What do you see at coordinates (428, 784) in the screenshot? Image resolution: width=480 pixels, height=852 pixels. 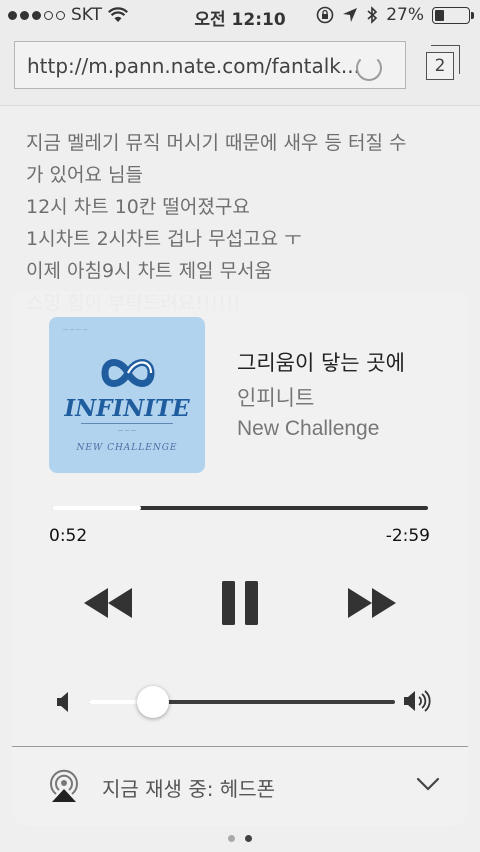 I see `chevron-down-icon` at bounding box center [428, 784].